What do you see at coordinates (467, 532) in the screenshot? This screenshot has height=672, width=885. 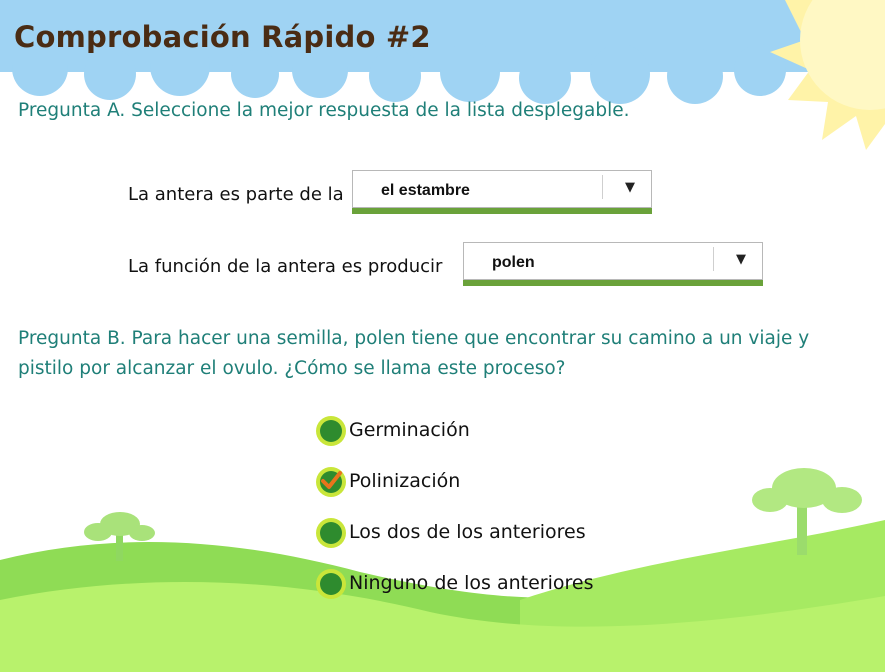 I see `option-label: Los dos de los anteriores` at bounding box center [467, 532].